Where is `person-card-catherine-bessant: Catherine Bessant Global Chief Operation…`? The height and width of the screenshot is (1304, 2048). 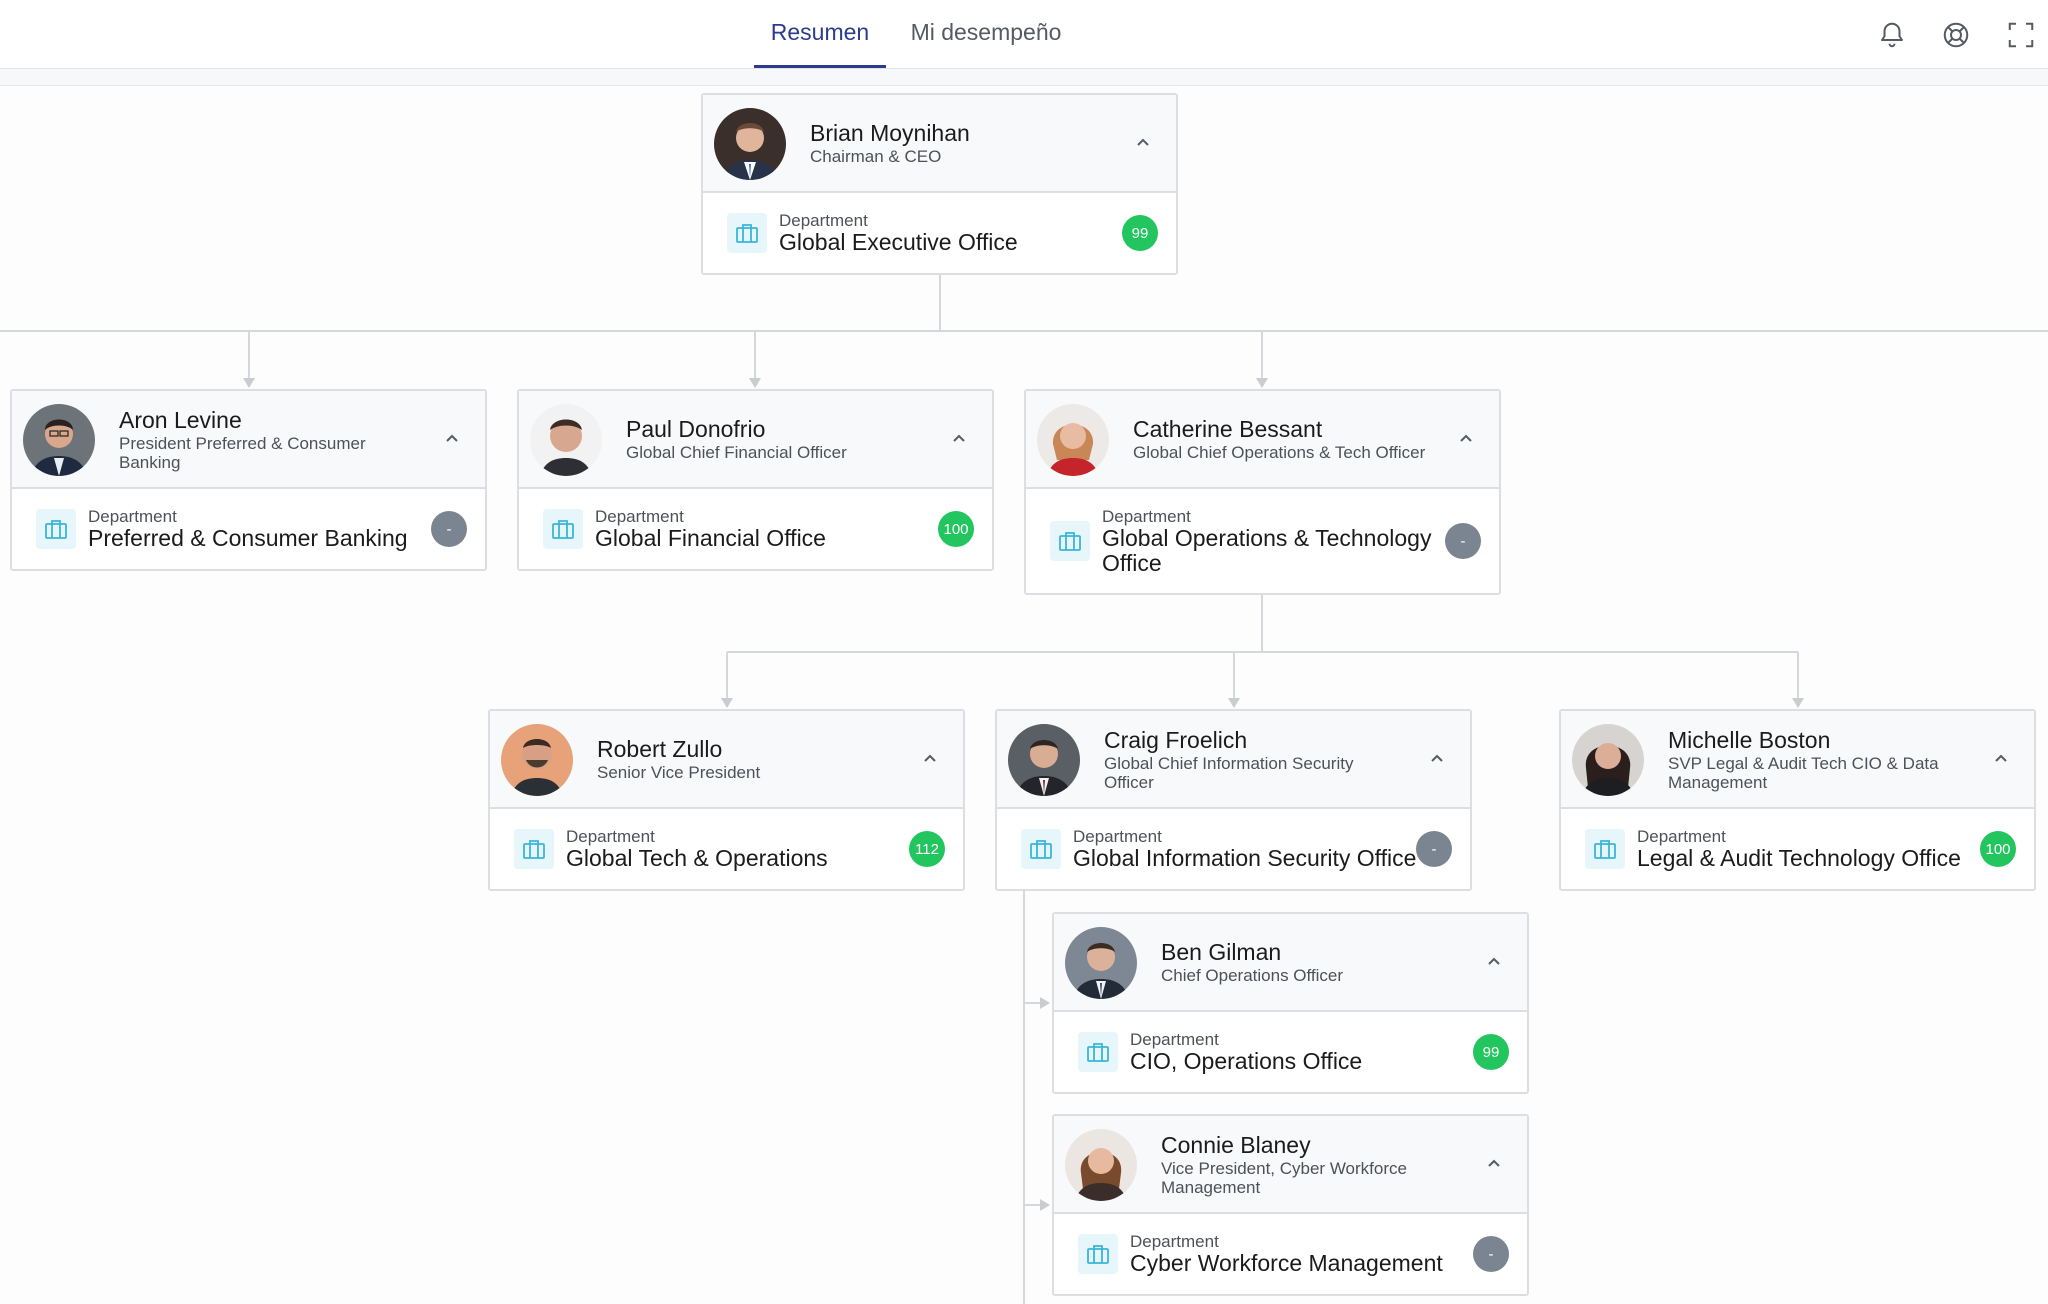 person-card-catherine-bessant: Catherine Bessant Global Chief Operation… is located at coordinates (1262, 492).